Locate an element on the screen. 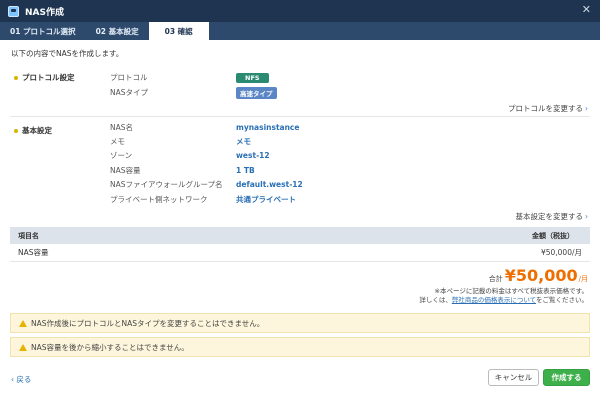 The height and width of the screenshot is (396, 600). back-link: ‹ 戻る is located at coordinates (21, 379).